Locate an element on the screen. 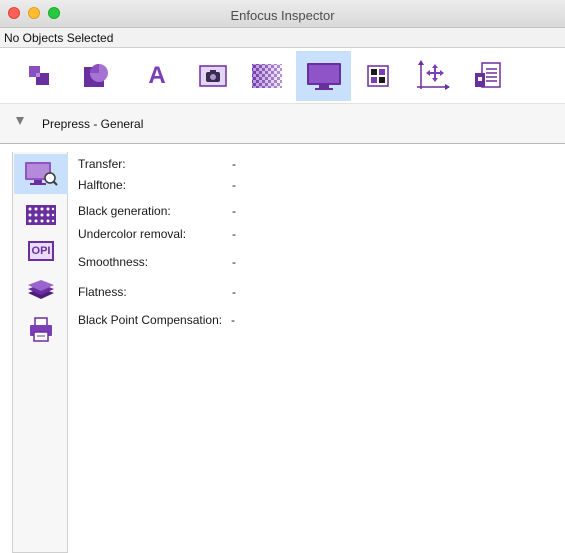 This screenshot has width=565, height=553. title-bar: Enfocus Inspector is located at coordinates (282, 14).